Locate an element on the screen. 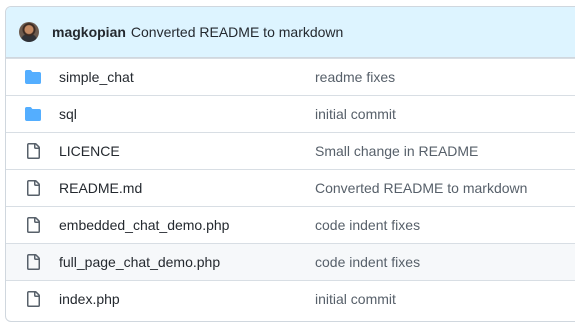  table-row: README.md Converted README to markdown is located at coordinates (290, 187).